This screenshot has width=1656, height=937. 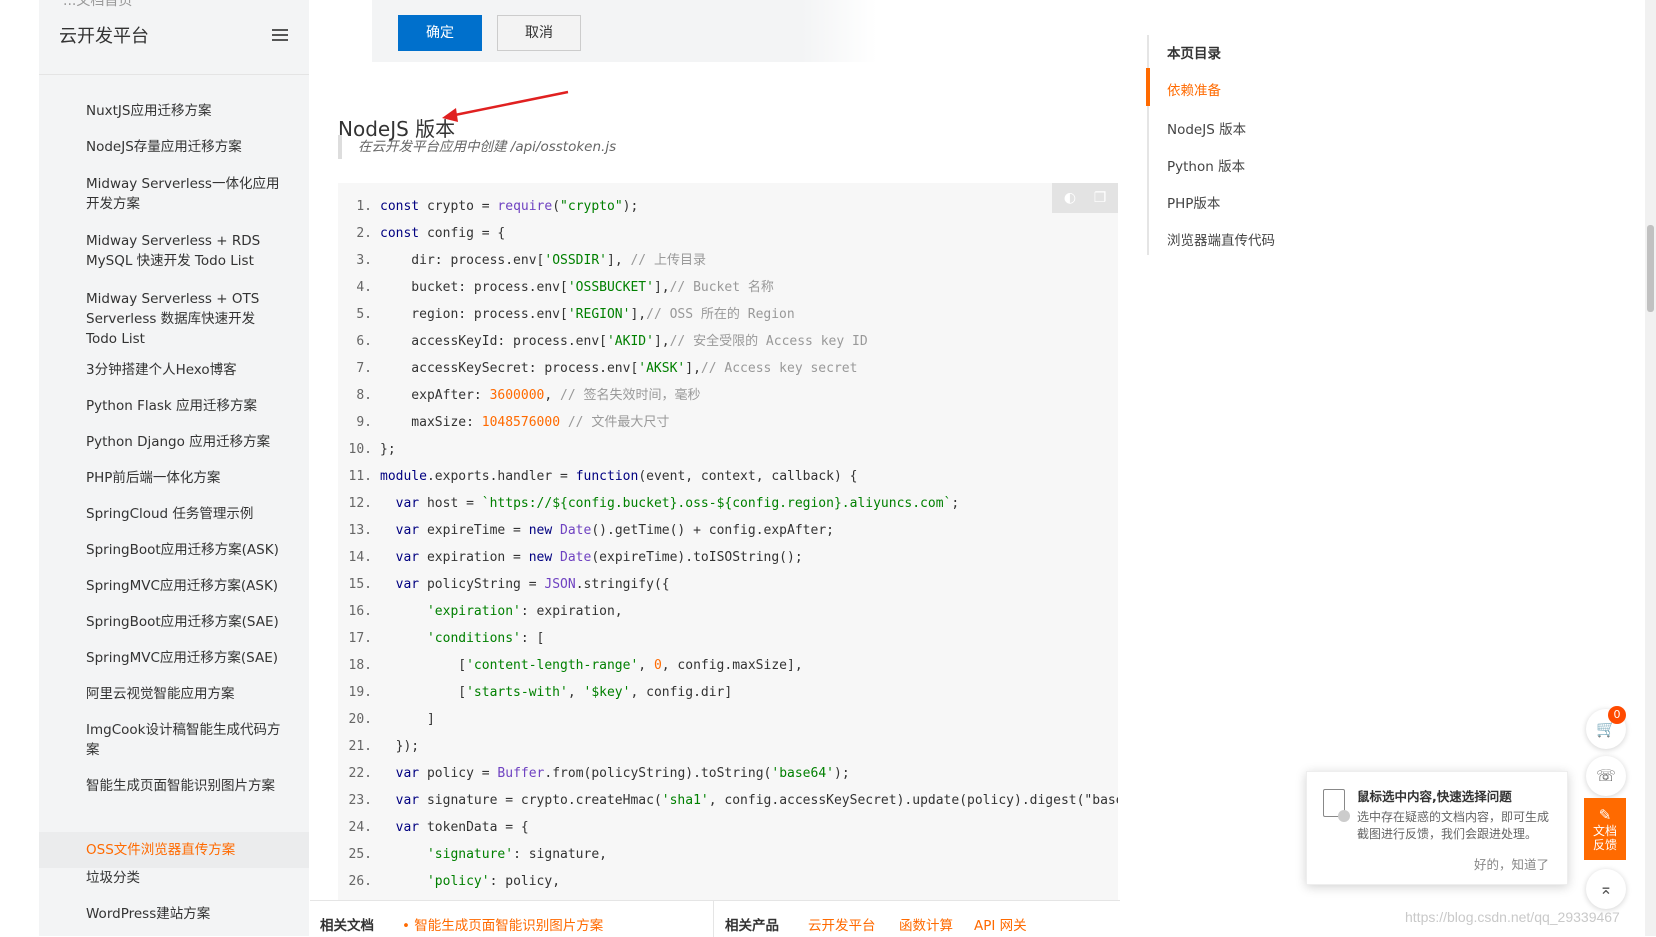 What do you see at coordinates (1650, 468) in the screenshot?
I see `page-scrollbar` at bounding box center [1650, 468].